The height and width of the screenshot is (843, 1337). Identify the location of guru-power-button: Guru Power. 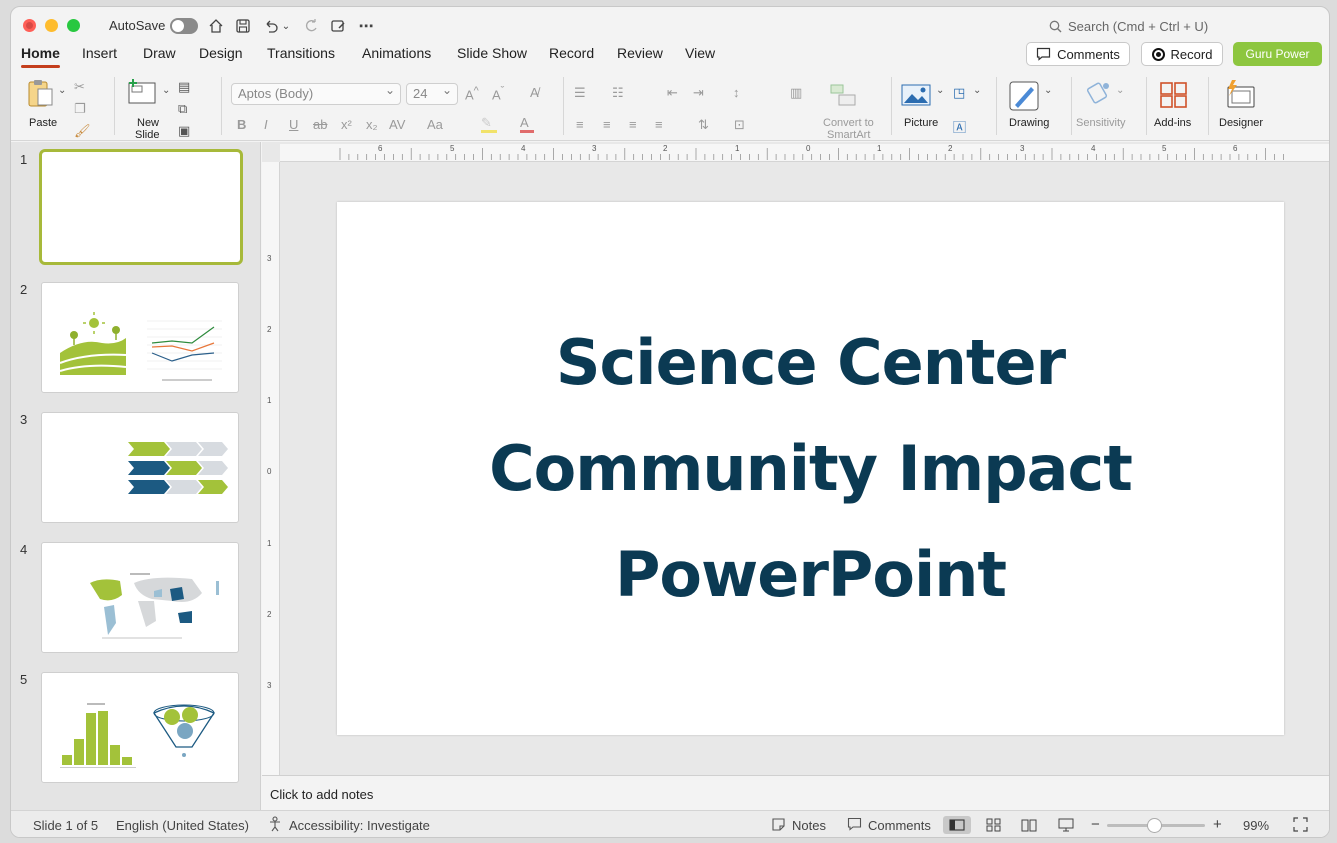
(1277, 54).